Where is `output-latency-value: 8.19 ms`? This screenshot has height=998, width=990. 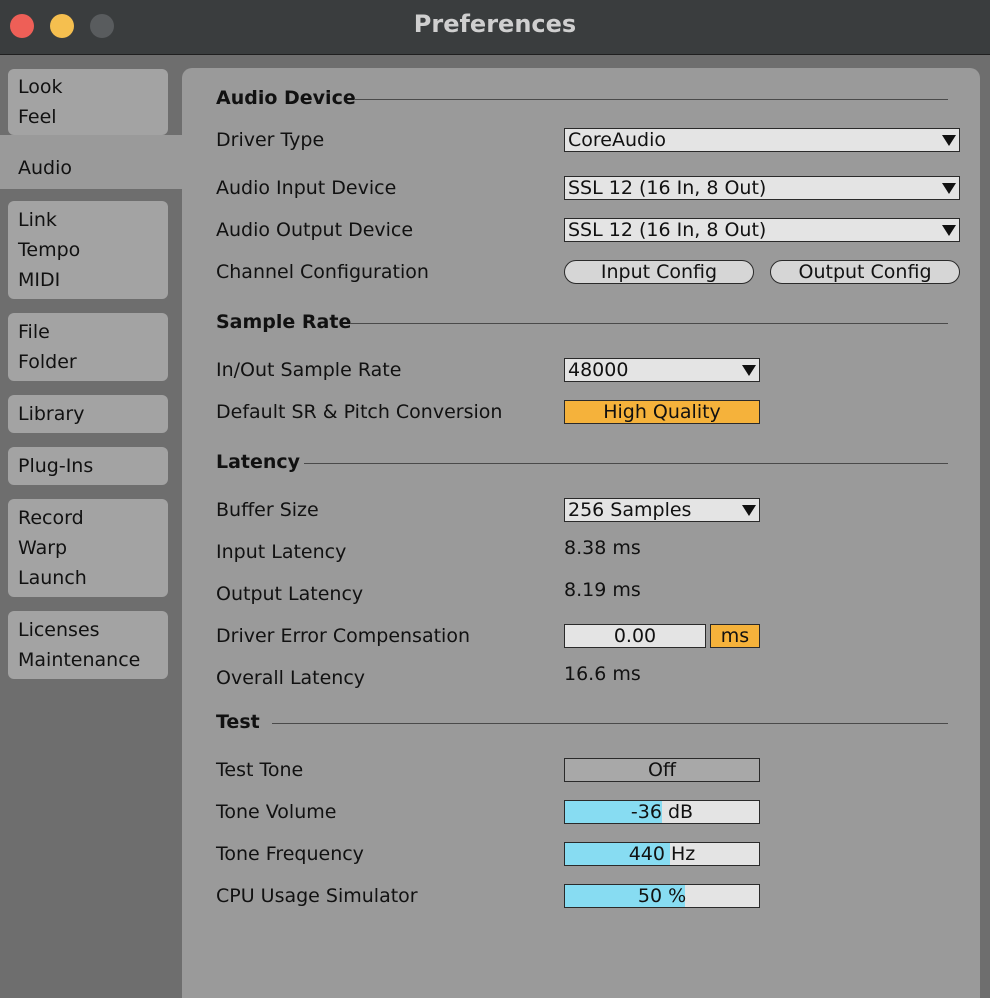 output-latency-value: 8.19 ms is located at coordinates (602, 590).